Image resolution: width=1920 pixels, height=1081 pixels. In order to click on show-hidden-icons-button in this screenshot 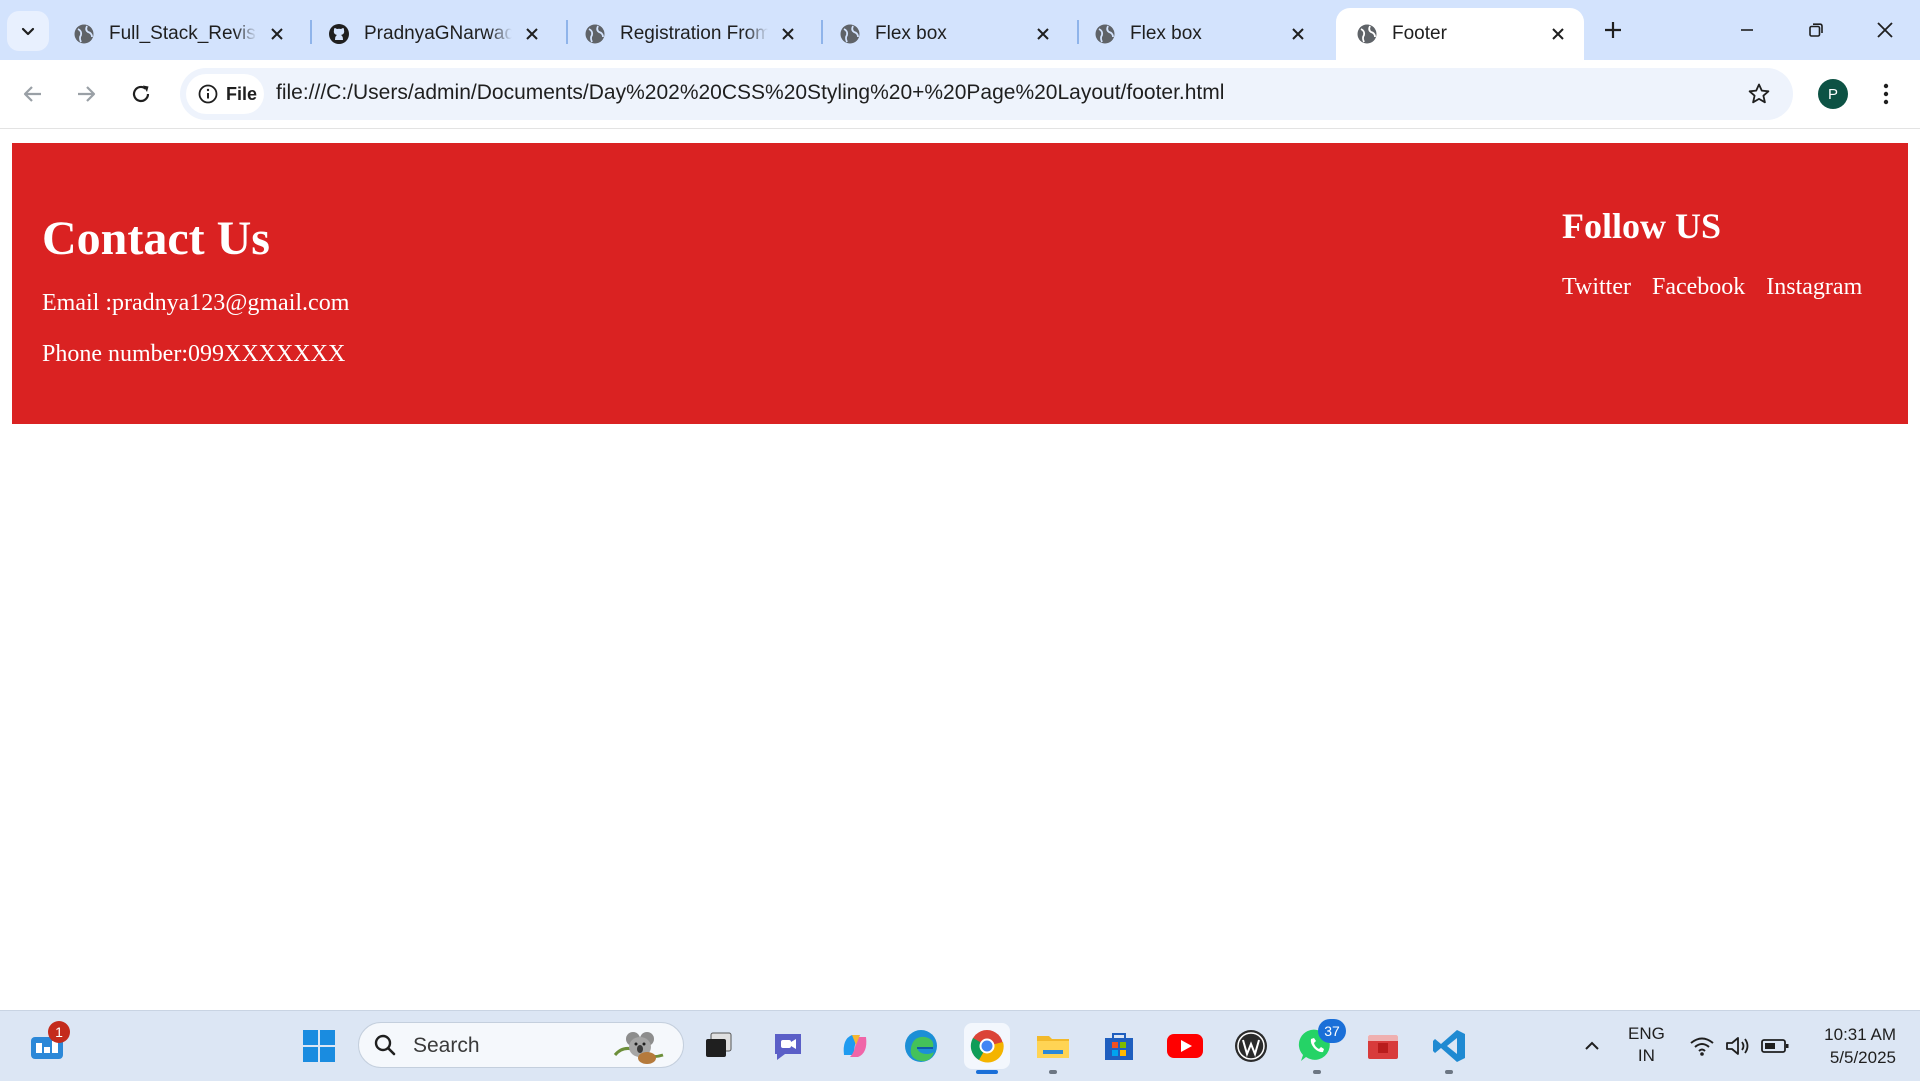, I will do `click(1592, 1046)`.